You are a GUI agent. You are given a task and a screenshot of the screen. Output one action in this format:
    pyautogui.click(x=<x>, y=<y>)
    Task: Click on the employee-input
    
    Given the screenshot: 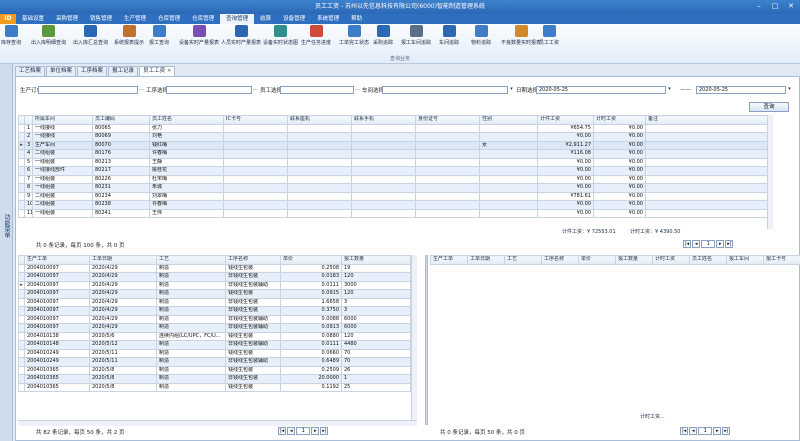 What is the action you would take?
    pyautogui.click(x=317, y=89)
    